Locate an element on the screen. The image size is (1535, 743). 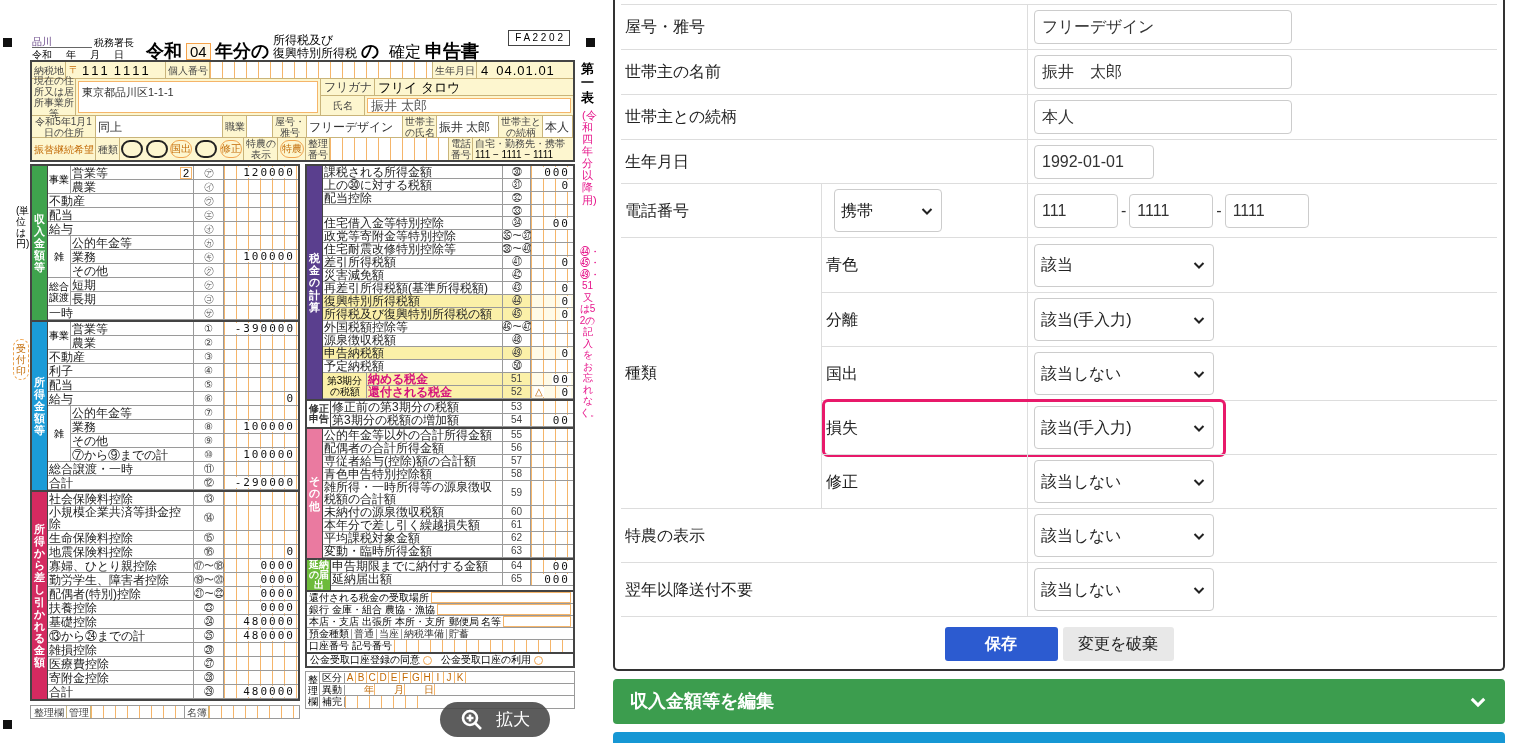
amount-field: 480000 is located at coordinates (261, 691).